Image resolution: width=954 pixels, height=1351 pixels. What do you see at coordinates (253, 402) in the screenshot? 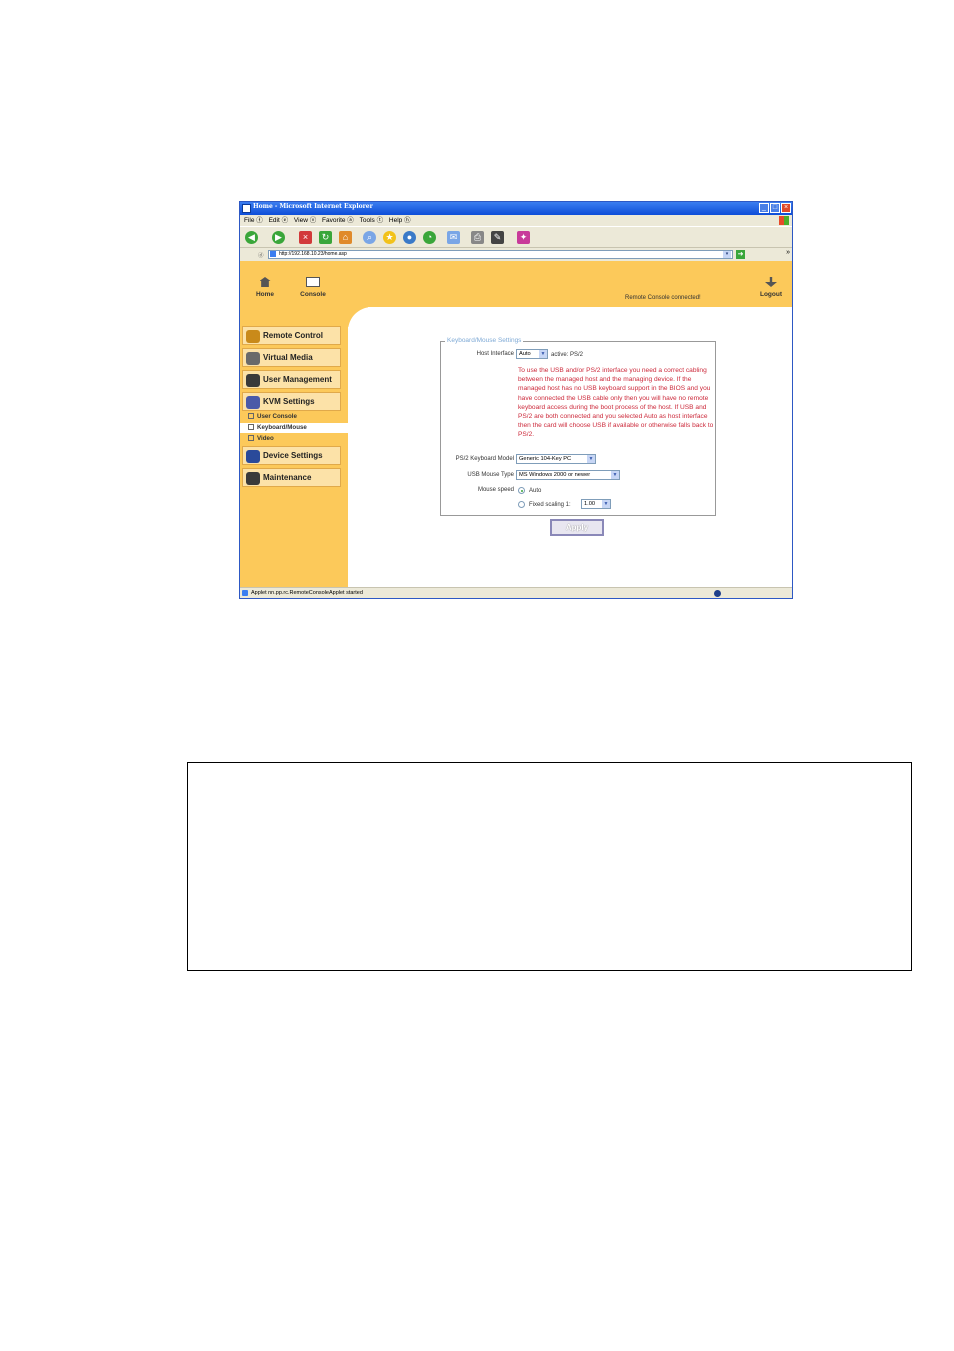
I see `computer-icon` at bounding box center [253, 402].